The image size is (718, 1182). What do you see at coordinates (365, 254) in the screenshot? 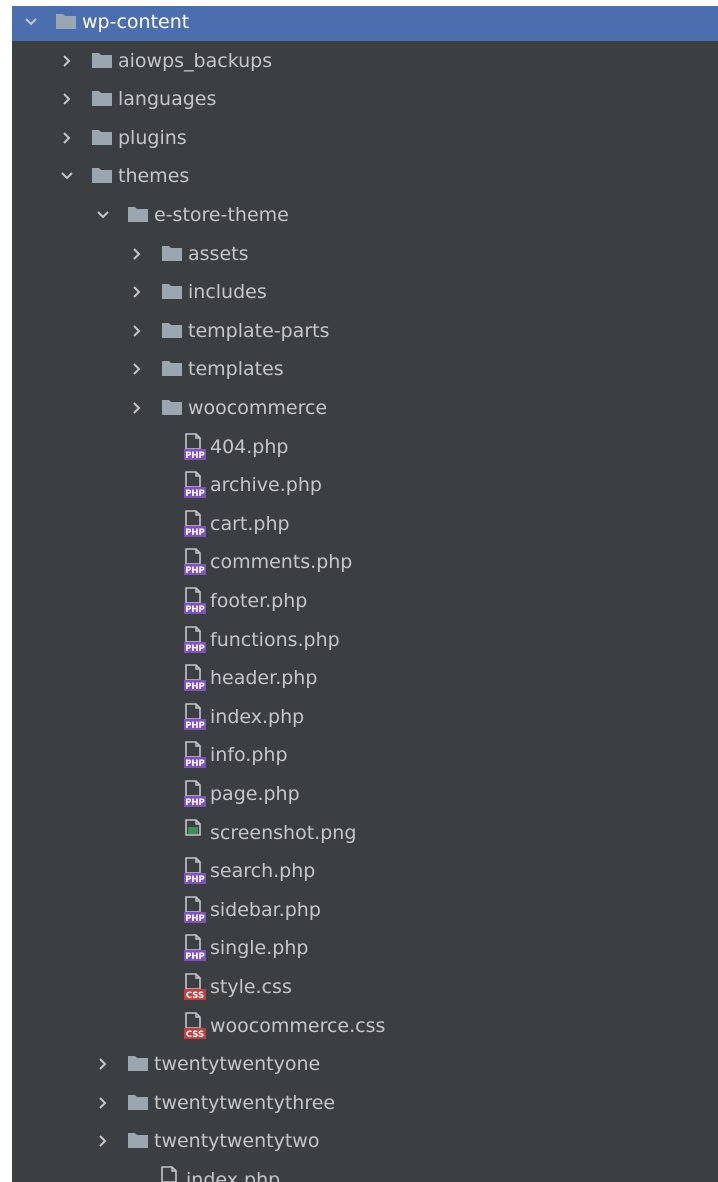
I see `tree-item-assets: assets` at bounding box center [365, 254].